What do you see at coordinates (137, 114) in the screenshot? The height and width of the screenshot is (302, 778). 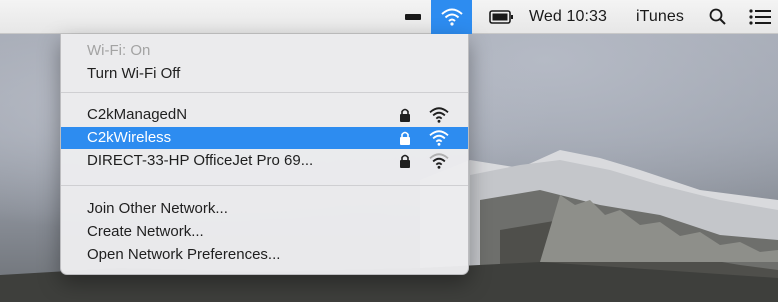 I see `network-name: C2kManagedN` at bounding box center [137, 114].